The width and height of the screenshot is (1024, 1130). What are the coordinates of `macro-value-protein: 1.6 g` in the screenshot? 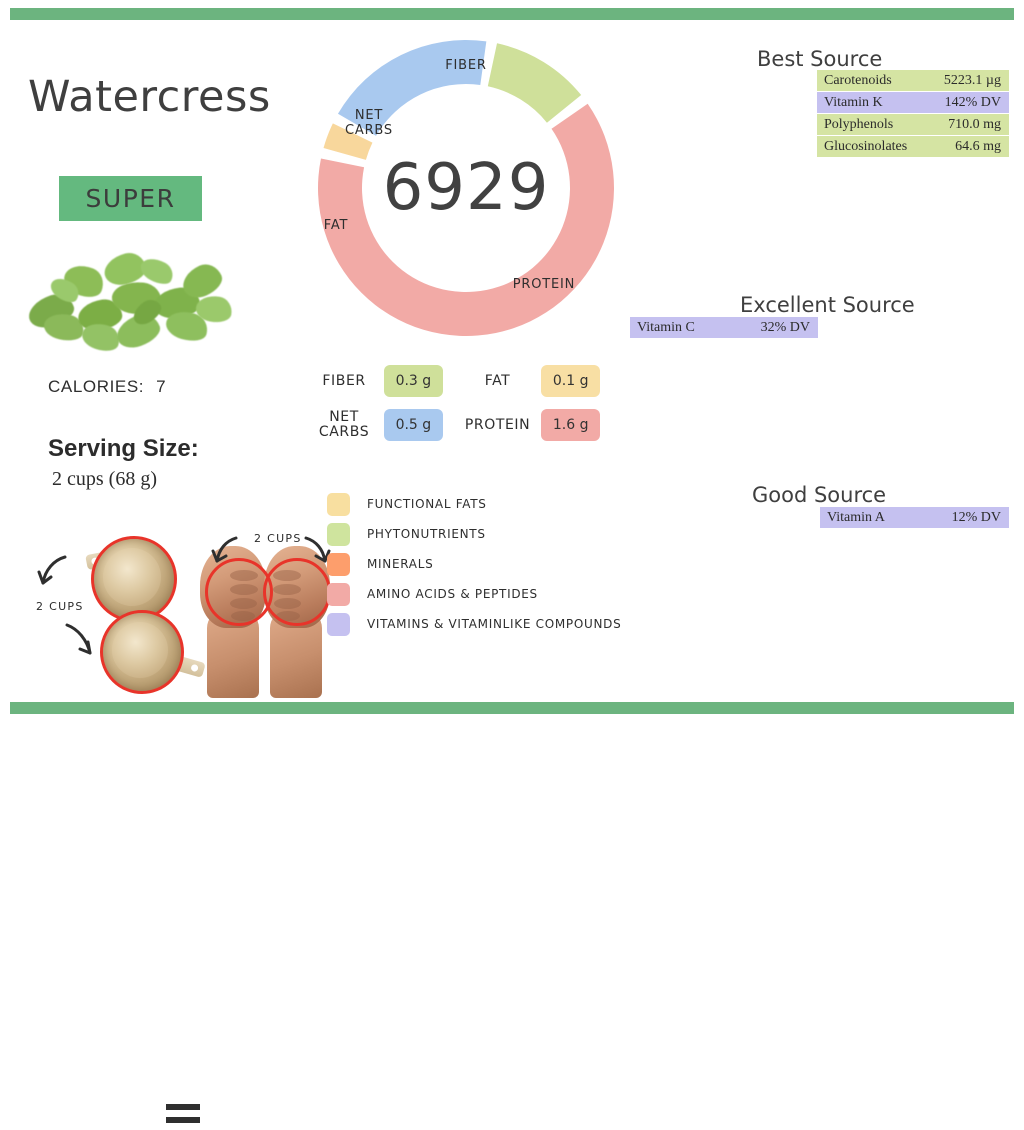 It's located at (570, 425).